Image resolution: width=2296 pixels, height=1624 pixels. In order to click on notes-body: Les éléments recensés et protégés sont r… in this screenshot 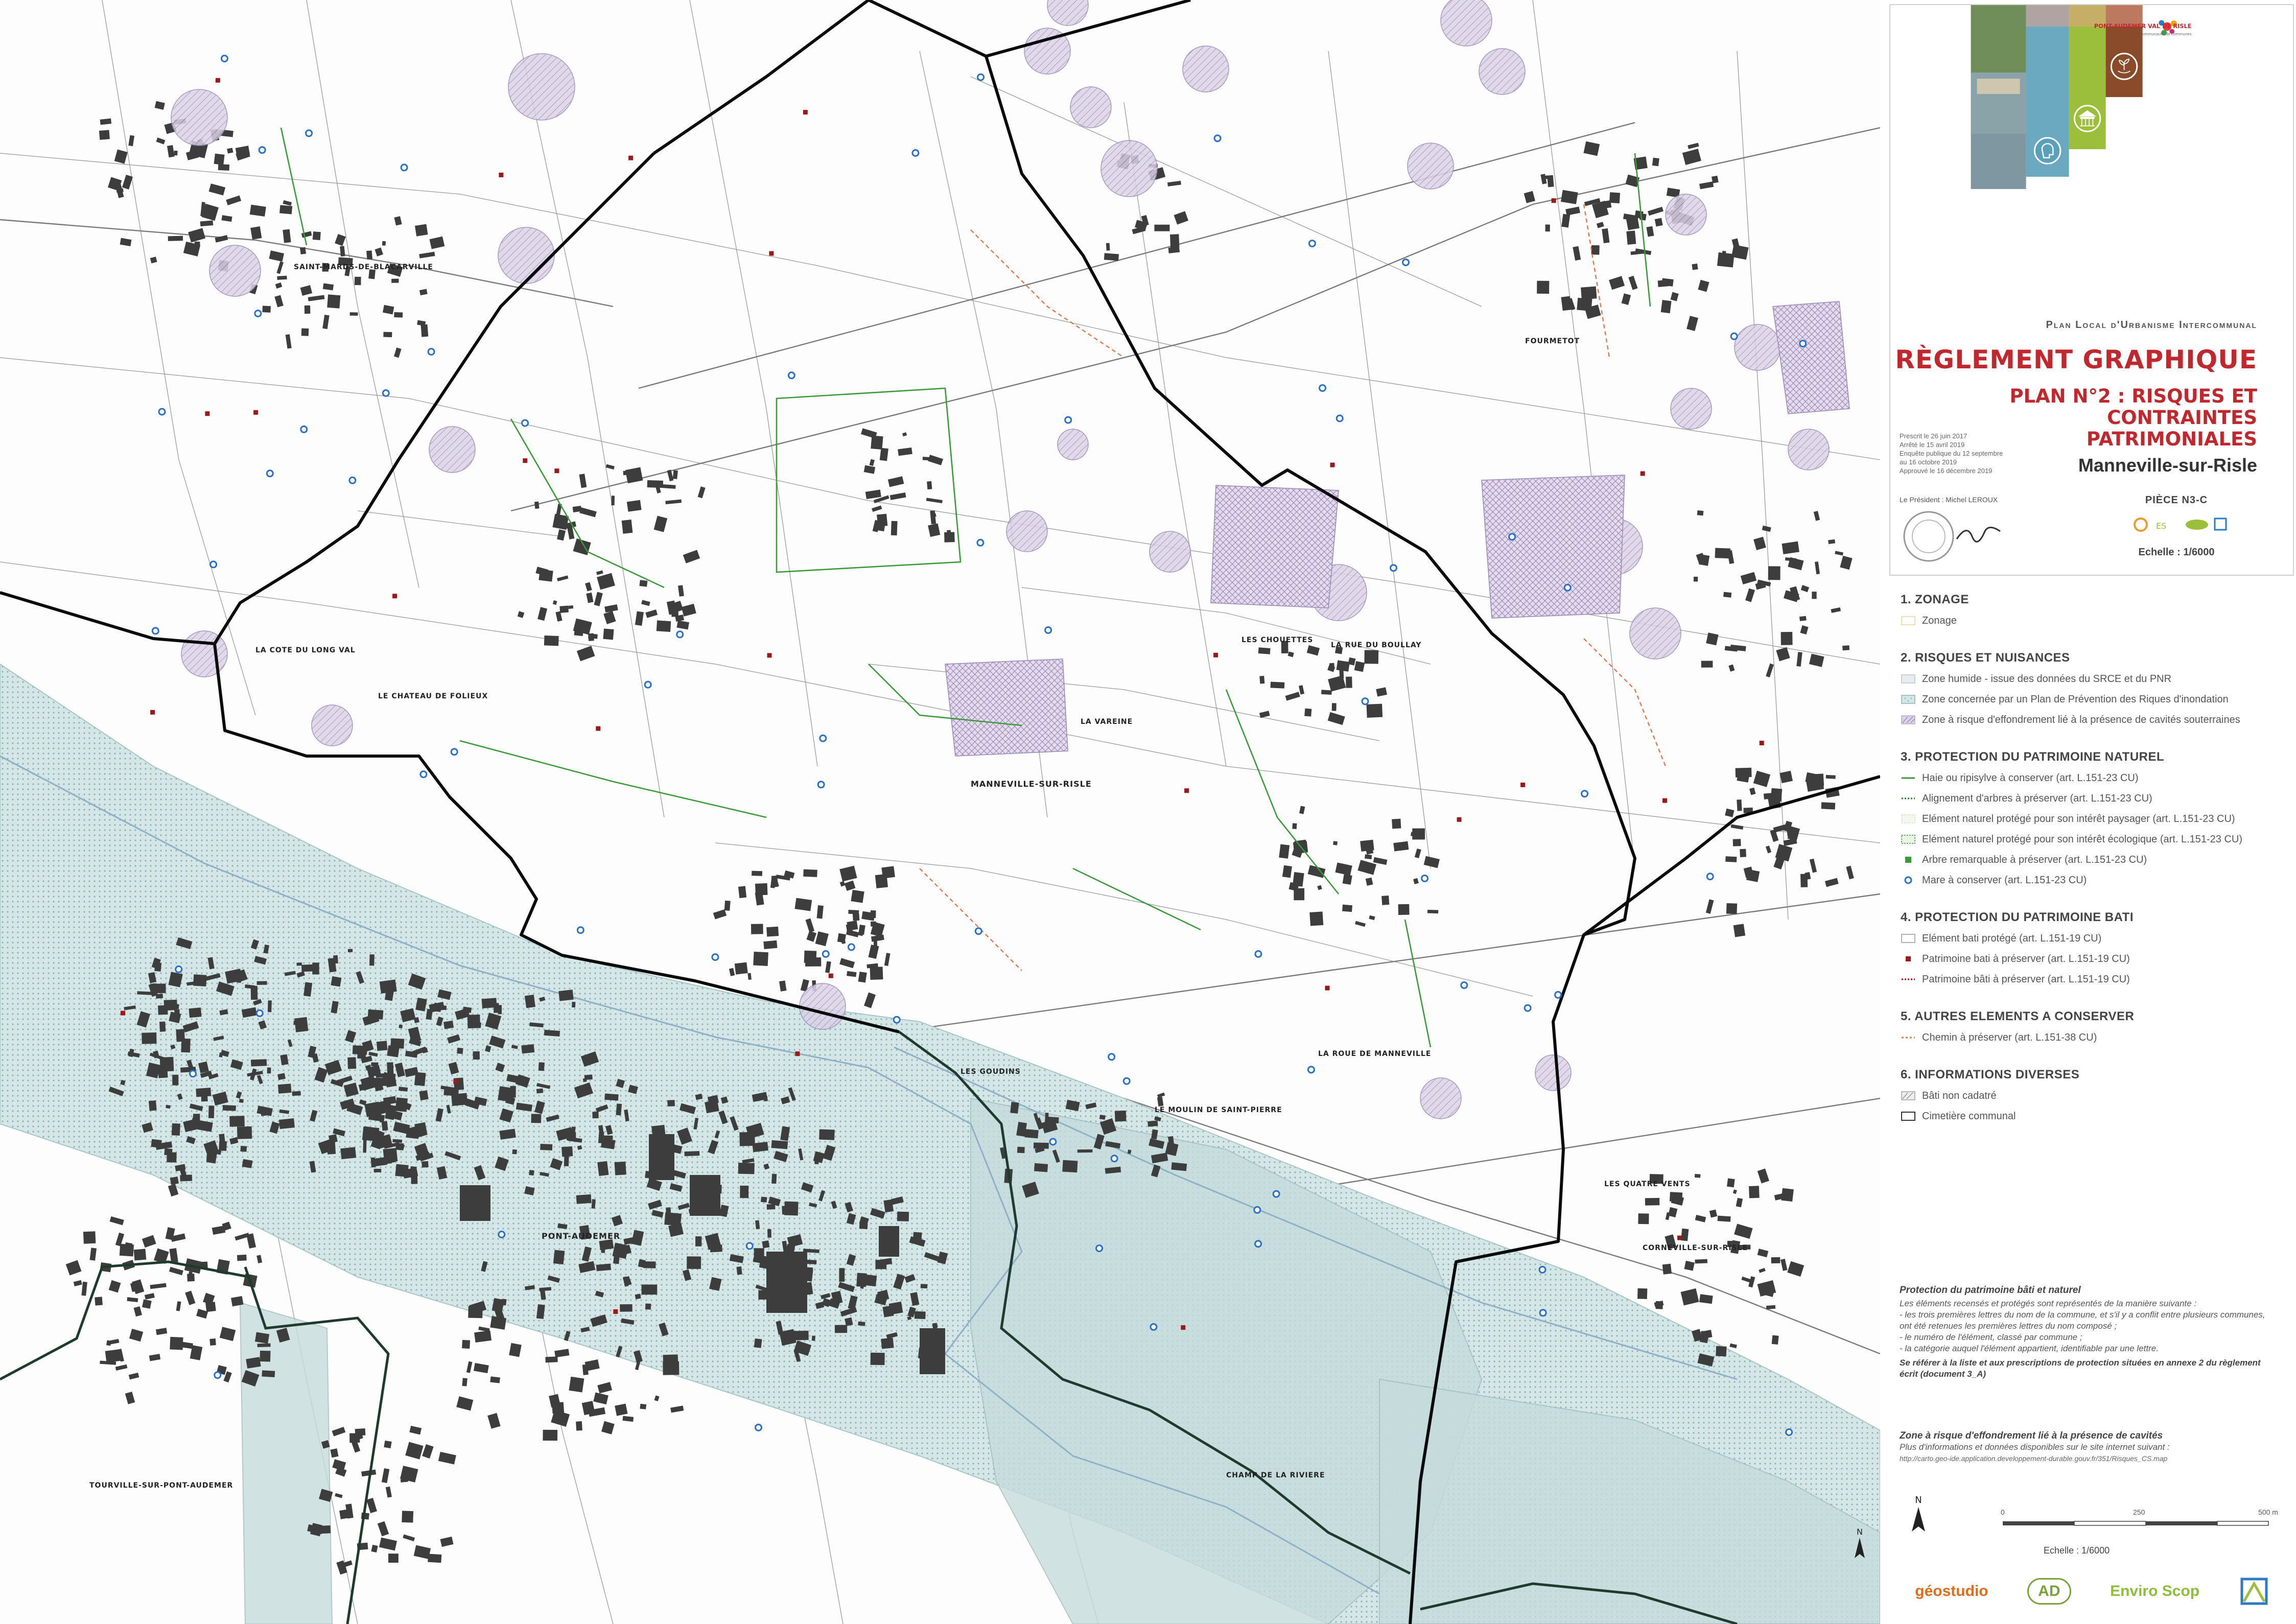, I will do `click(2082, 1326)`.